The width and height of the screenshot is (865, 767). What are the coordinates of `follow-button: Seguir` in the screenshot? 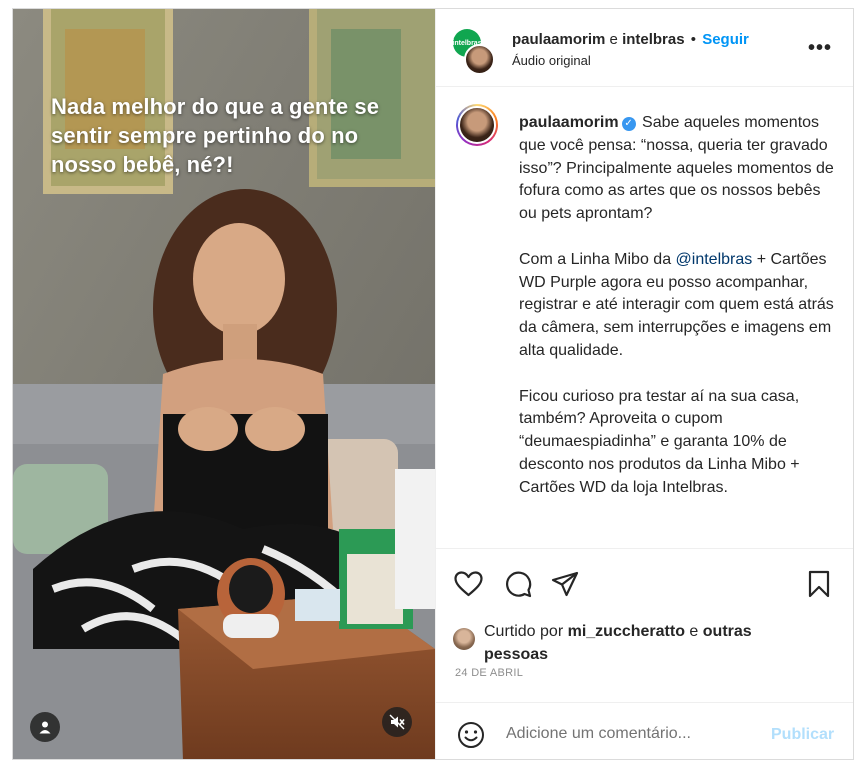 It's located at (725, 39).